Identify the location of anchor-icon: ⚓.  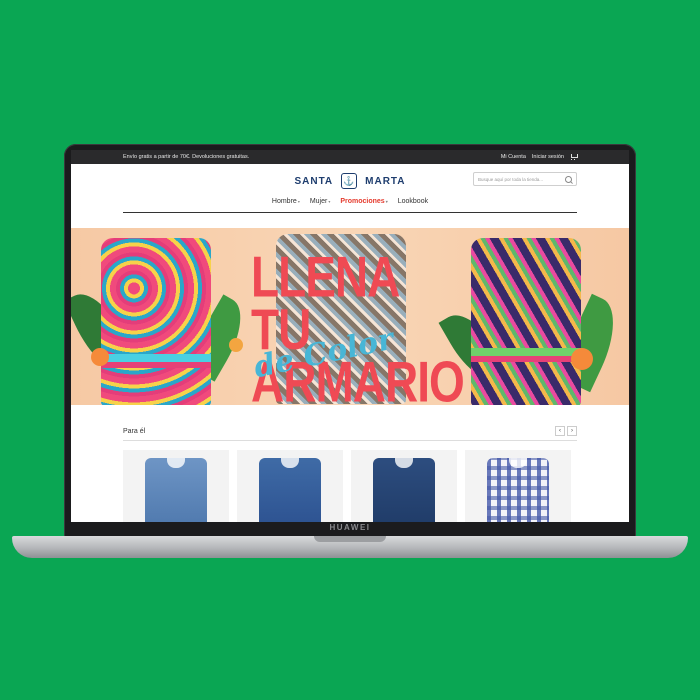
(349, 181).